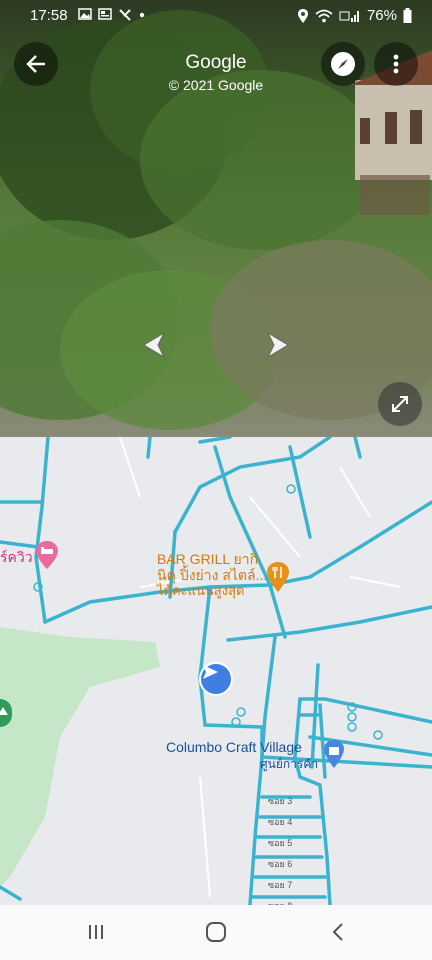  Describe the element at coordinates (154, 345) in the screenshot. I see `pan-left-arrow` at that location.